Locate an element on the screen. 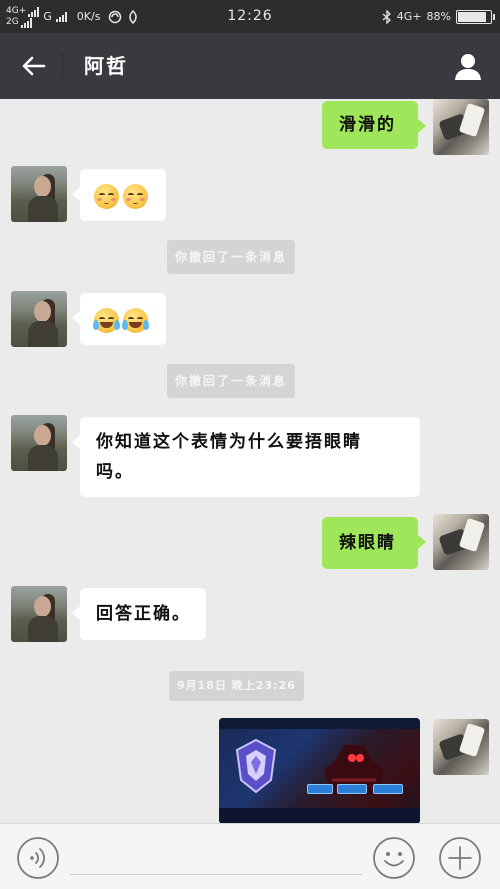 This screenshot has height=889, width=500. message-text: 辣眼睛 is located at coordinates (367, 543).